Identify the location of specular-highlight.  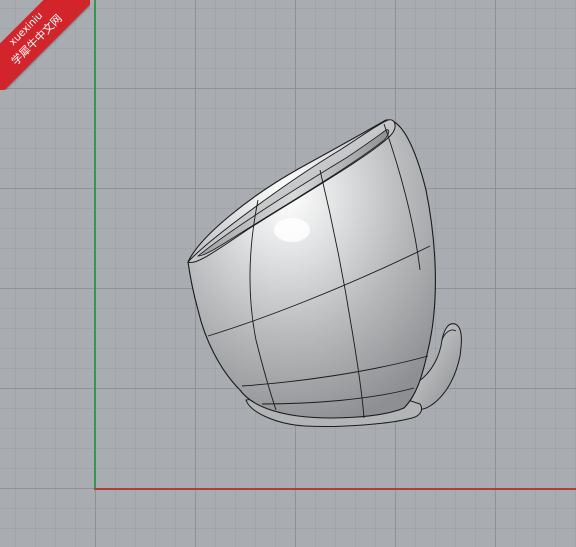
(292, 230).